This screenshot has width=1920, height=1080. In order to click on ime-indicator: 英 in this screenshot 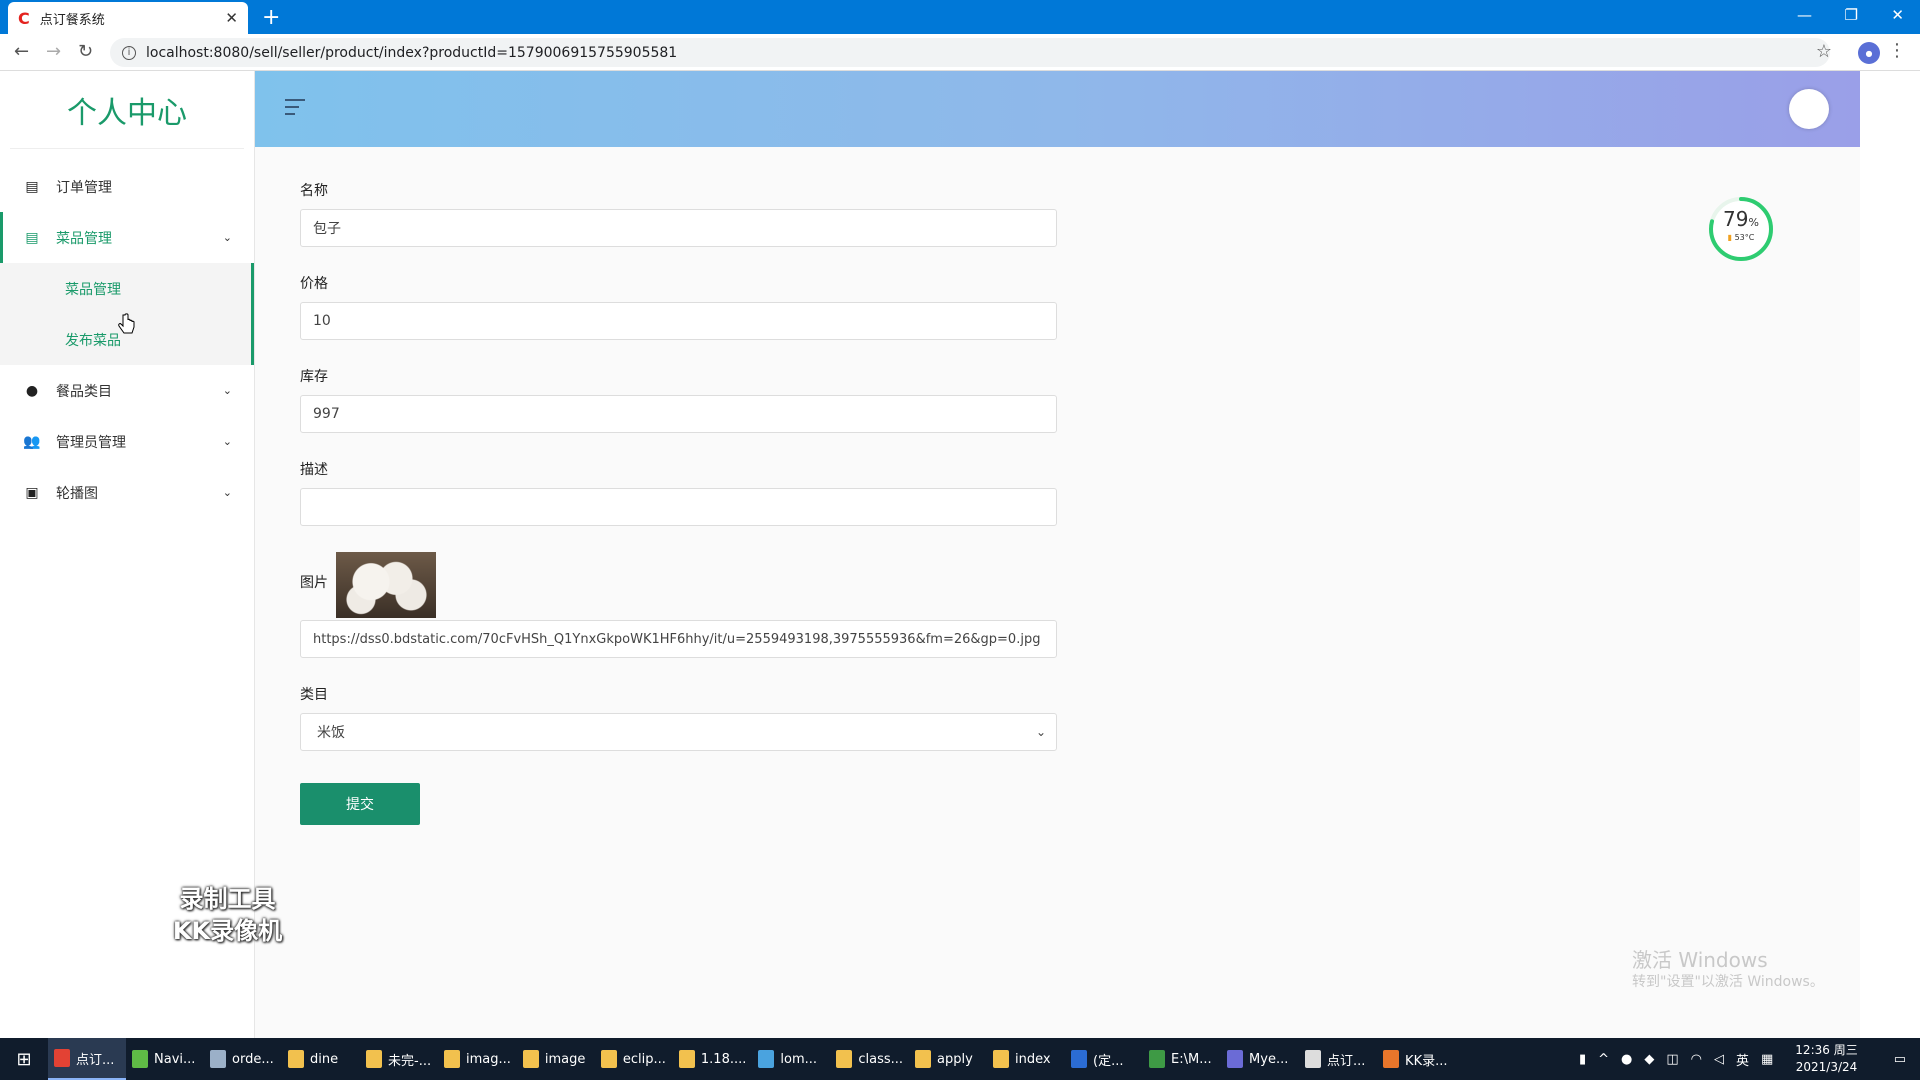, I will do `click(1742, 1059)`.